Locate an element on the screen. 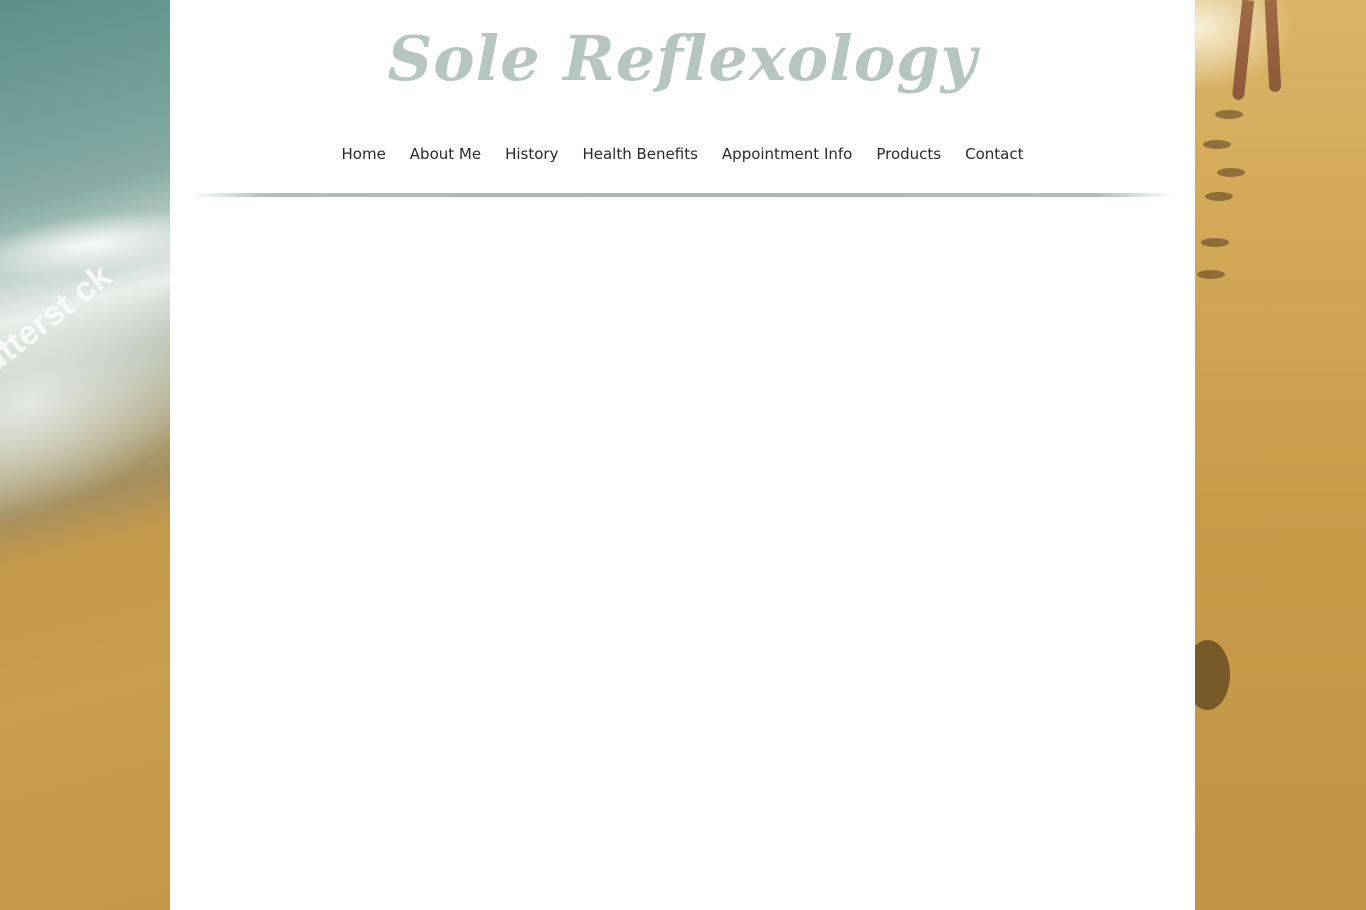 Image resolution: width=1366 pixels, height=910 pixels. nav-item-health-benefits: Health Benefits is located at coordinates (639, 154).